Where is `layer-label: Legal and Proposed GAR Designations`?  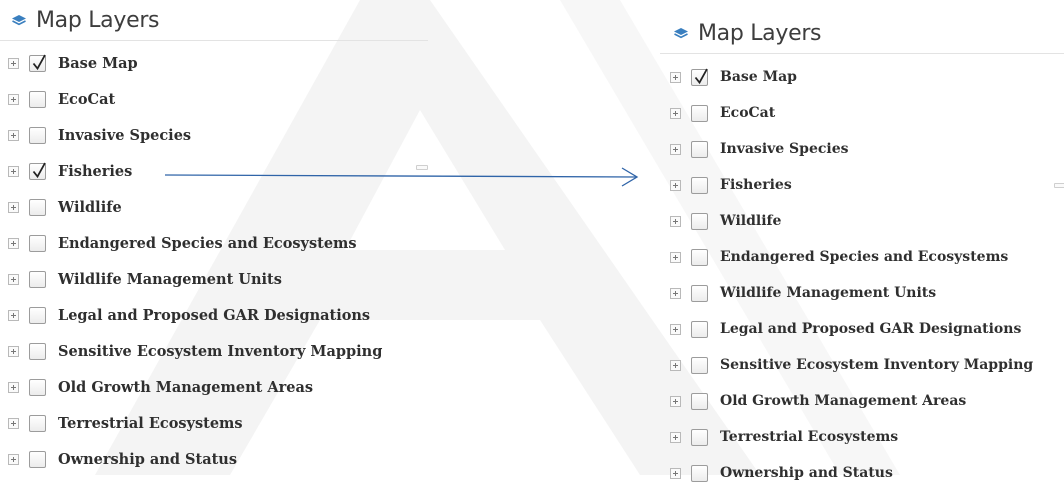
layer-label: Legal and Proposed GAR Designations is located at coordinates (871, 329).